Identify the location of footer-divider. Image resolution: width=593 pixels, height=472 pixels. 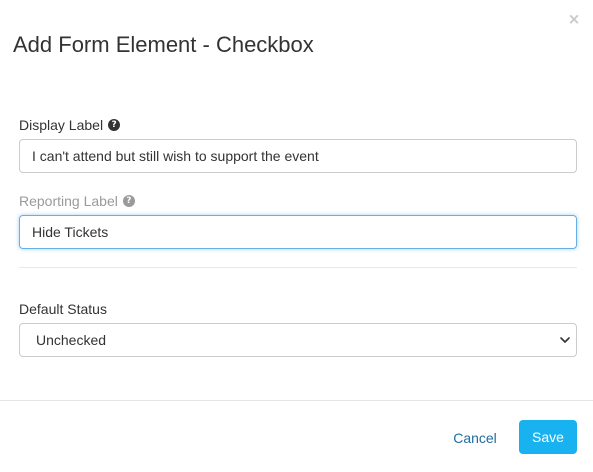
(296, 400).